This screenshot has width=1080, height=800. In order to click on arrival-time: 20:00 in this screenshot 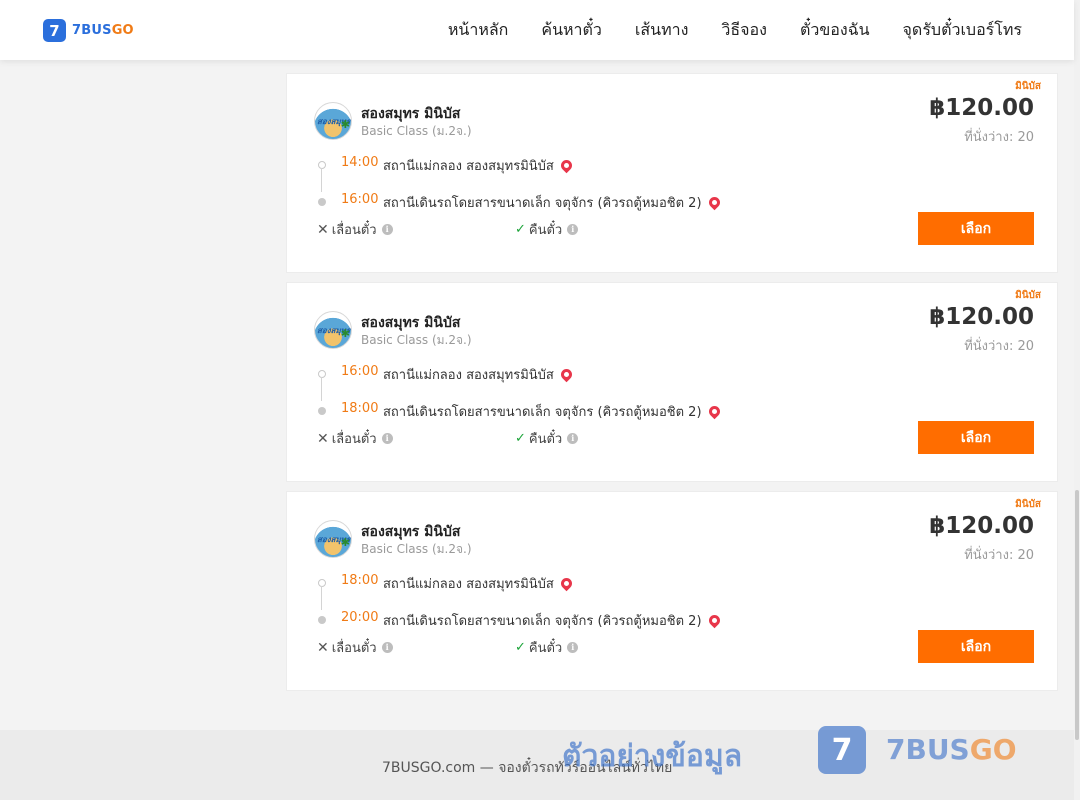, I will do `click(360, 617)`.